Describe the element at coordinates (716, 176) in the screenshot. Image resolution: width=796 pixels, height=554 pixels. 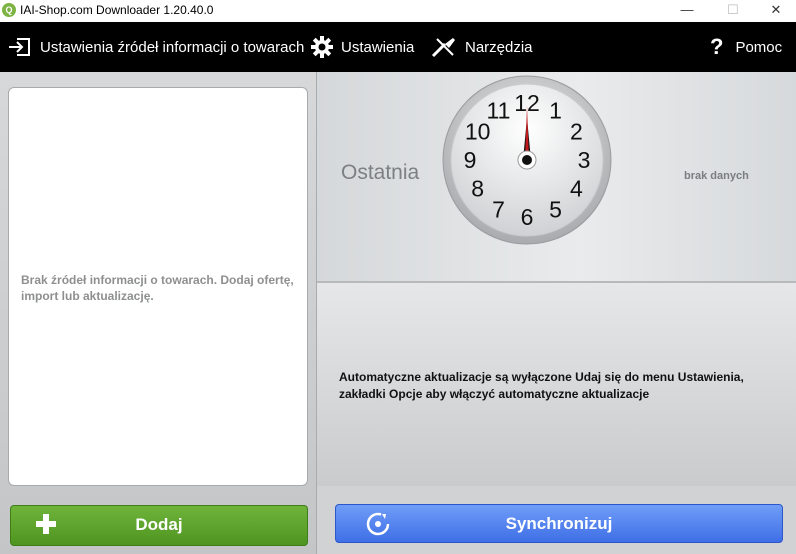
I see `last-sync-value: brak danych` at that location.